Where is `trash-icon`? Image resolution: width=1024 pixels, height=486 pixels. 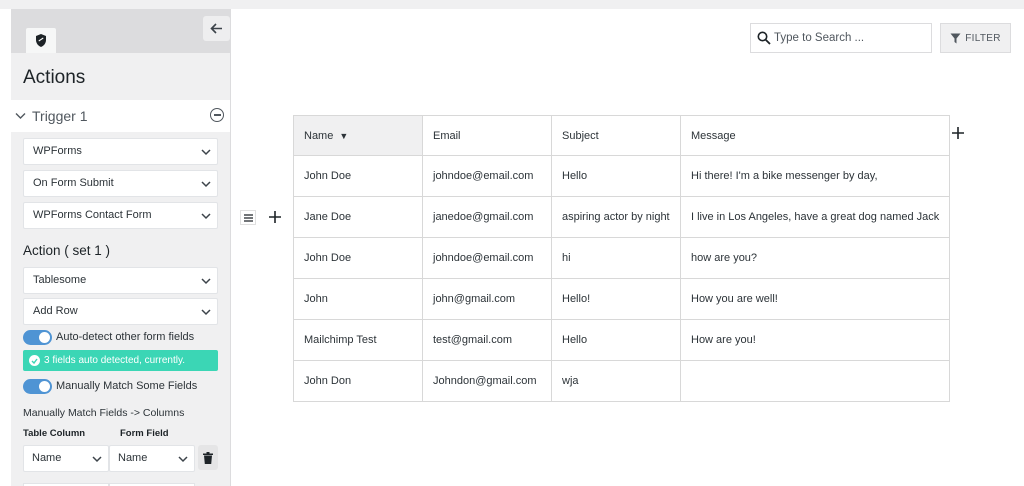 trash-icon is located at coordinates (208, 457).